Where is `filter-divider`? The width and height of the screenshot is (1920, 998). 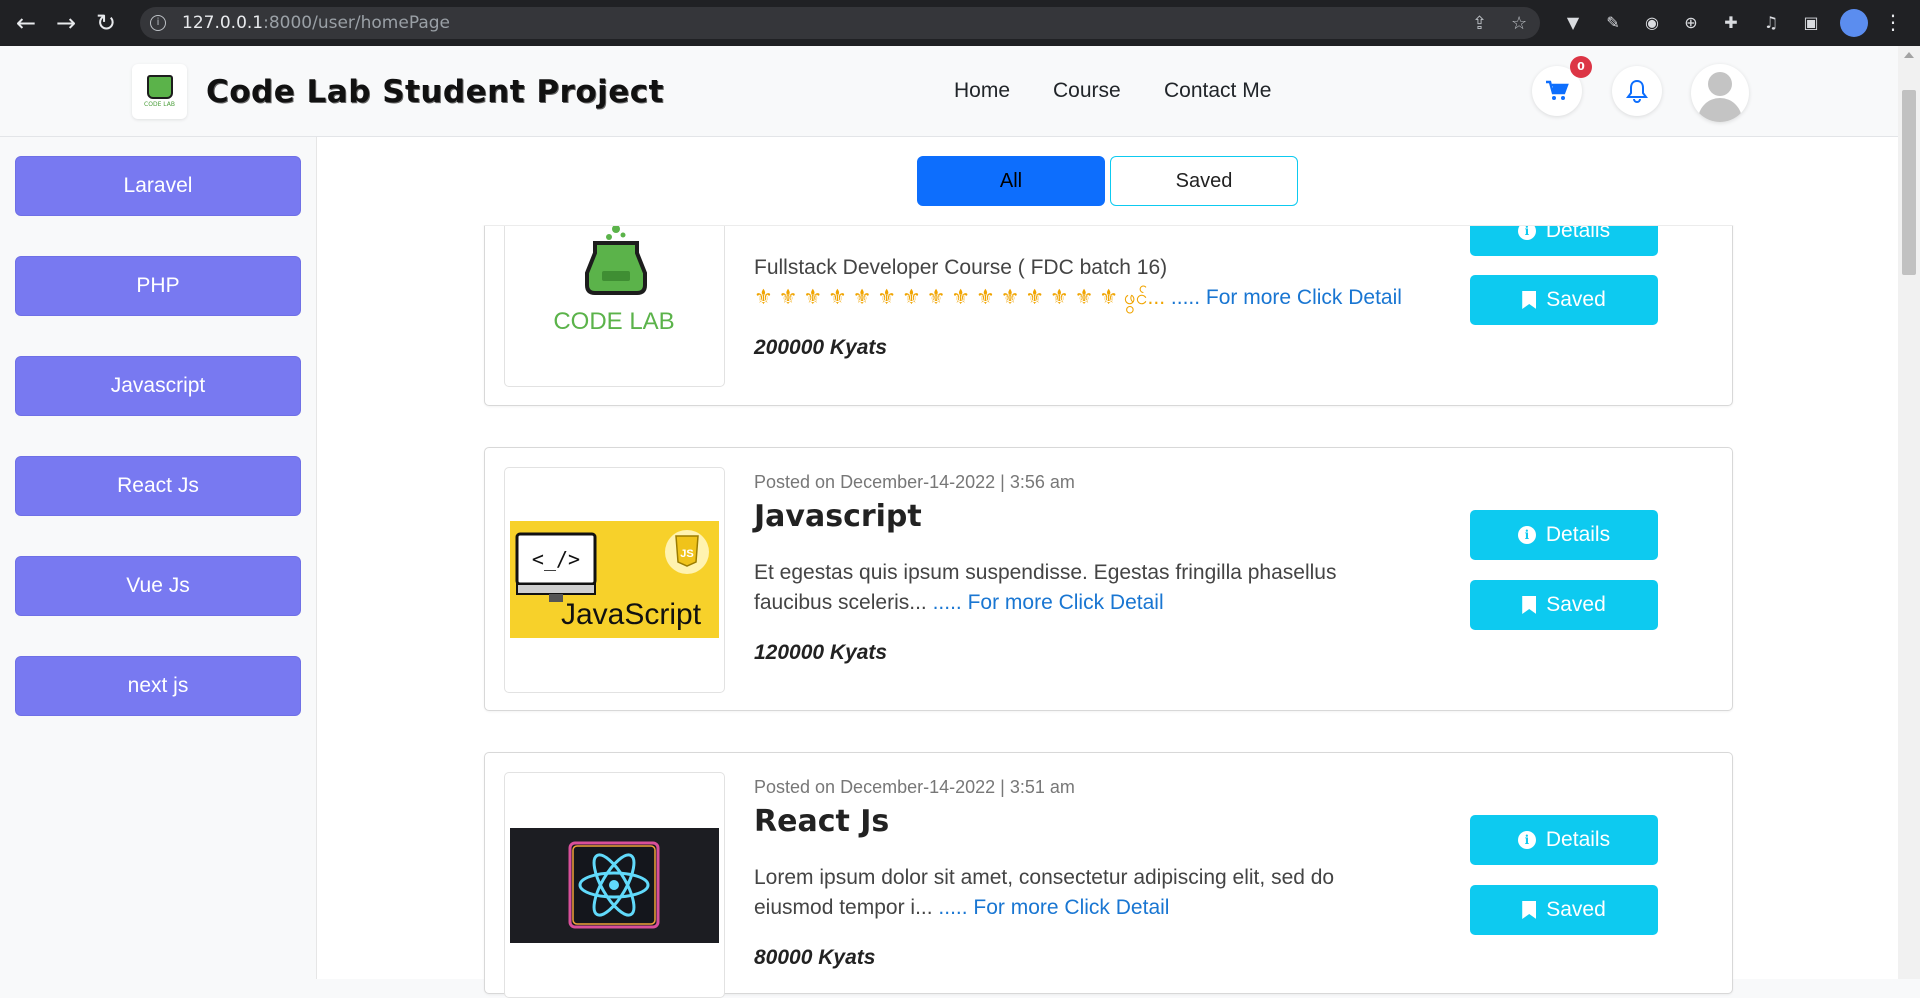 filter-divider is located at coordinates (1108, 225).